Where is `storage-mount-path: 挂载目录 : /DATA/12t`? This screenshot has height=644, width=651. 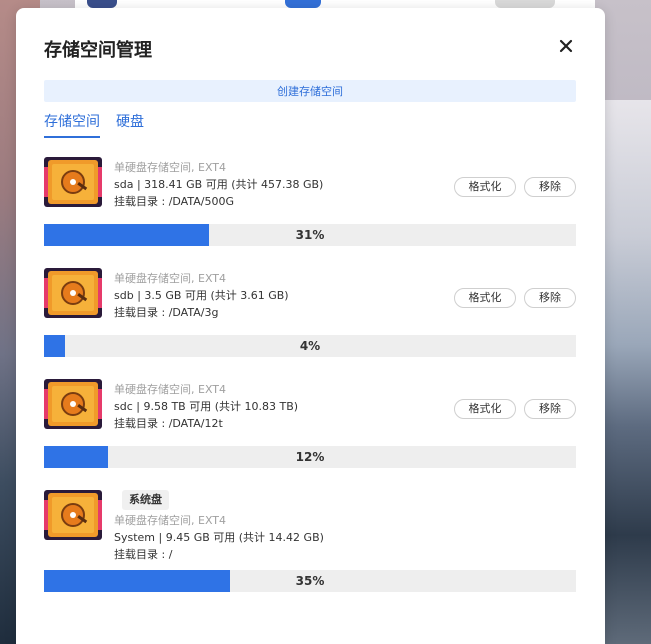
storage-mount-path: 挂载目录 : /DATA/12t is located at coordinates (168, 423).